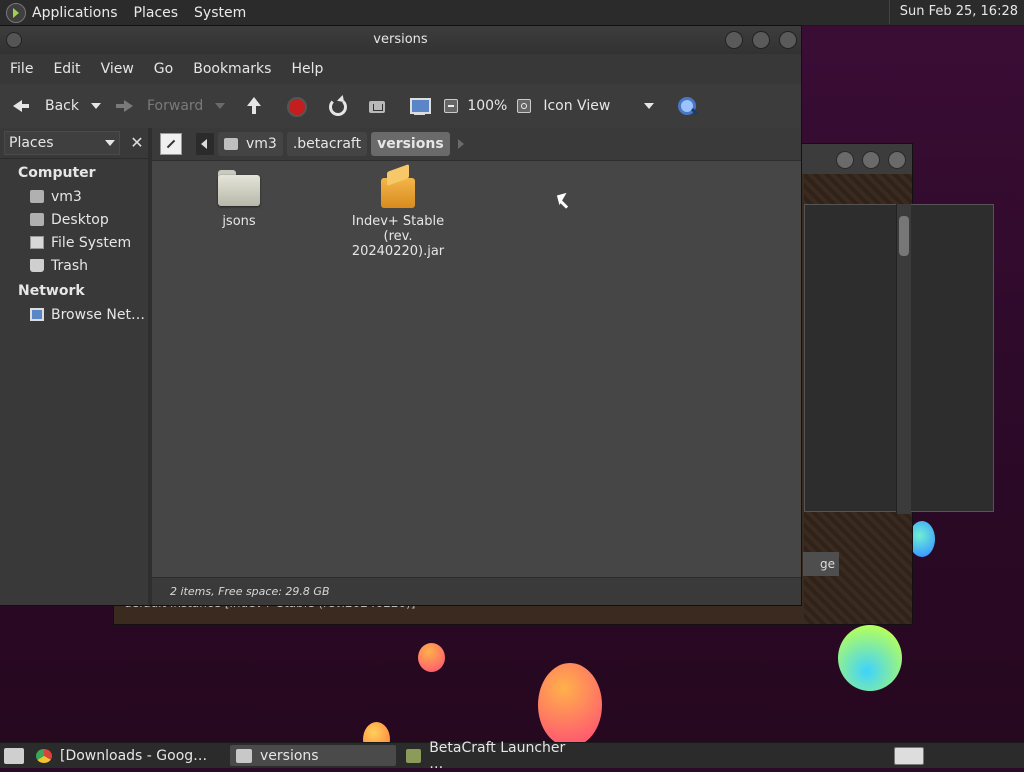  I want to click on window-title: versions, so click(400, 39).